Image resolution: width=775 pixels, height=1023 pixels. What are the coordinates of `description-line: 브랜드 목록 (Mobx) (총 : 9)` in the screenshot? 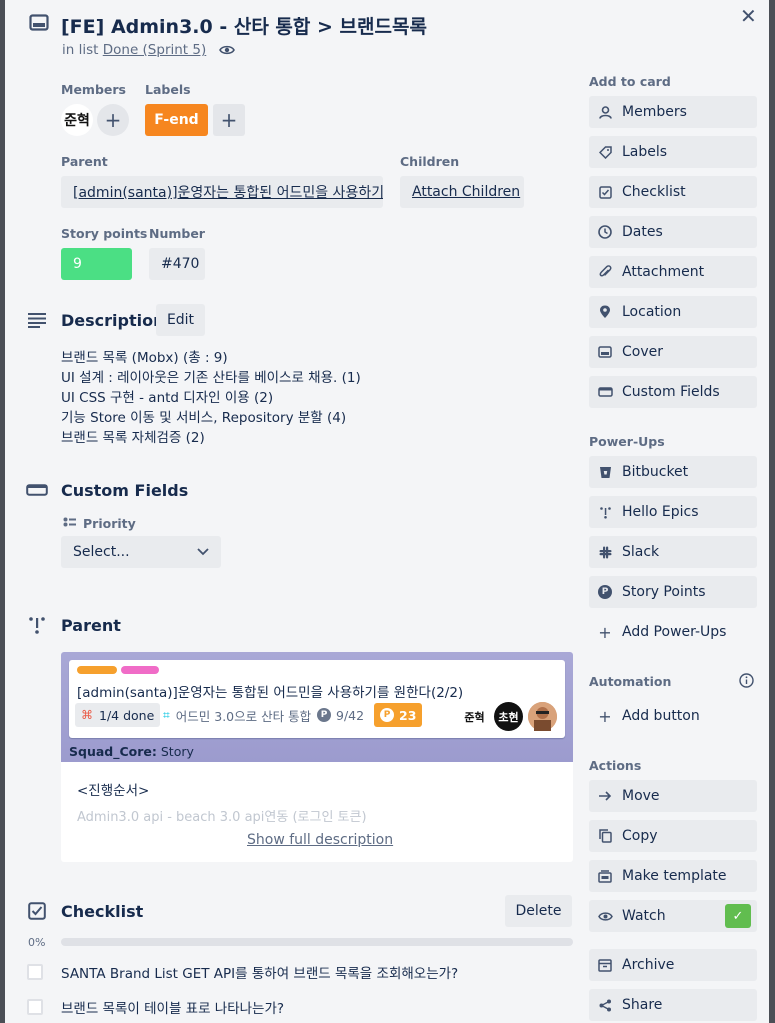 It's located at (144, 358).